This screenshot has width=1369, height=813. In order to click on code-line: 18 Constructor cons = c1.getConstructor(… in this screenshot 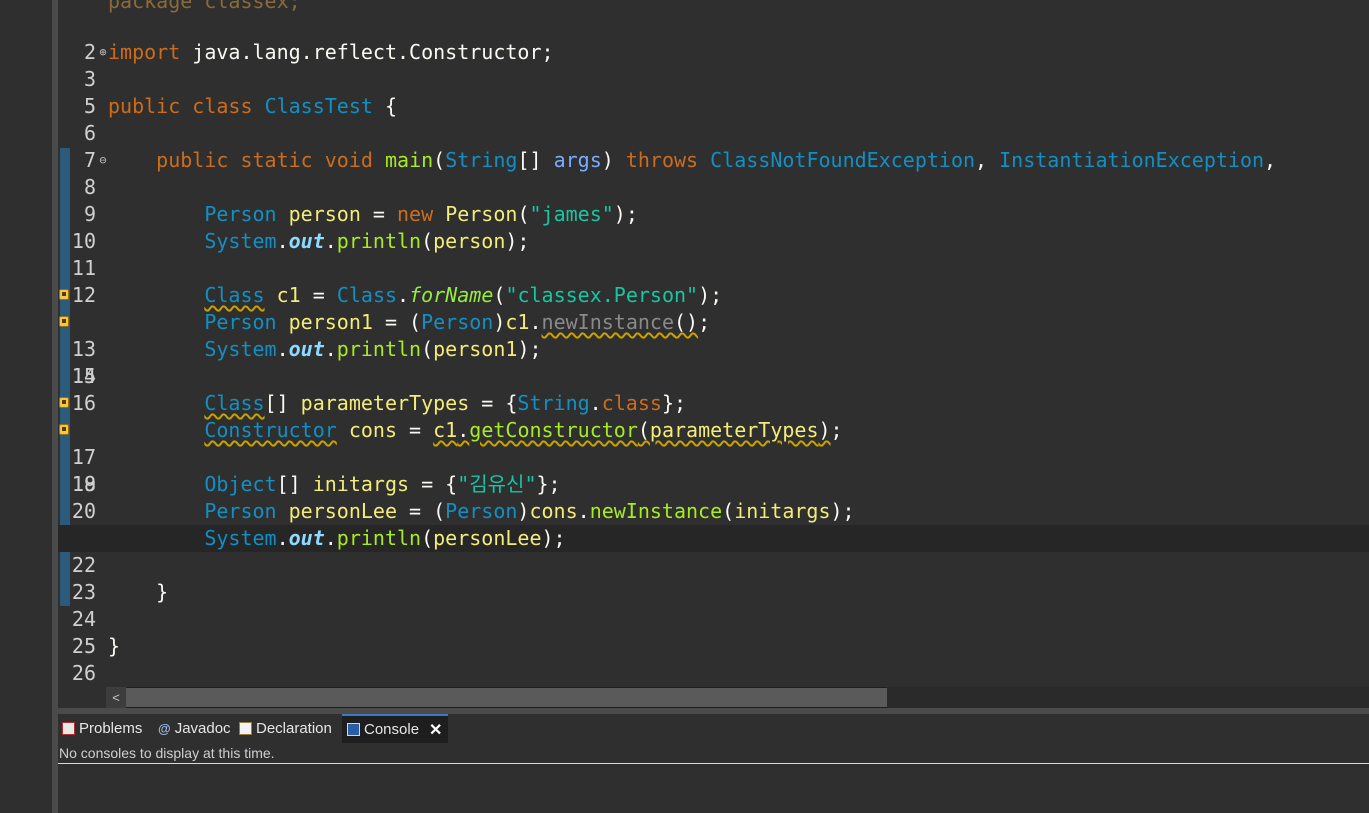, I will do `click(713, 456)`.